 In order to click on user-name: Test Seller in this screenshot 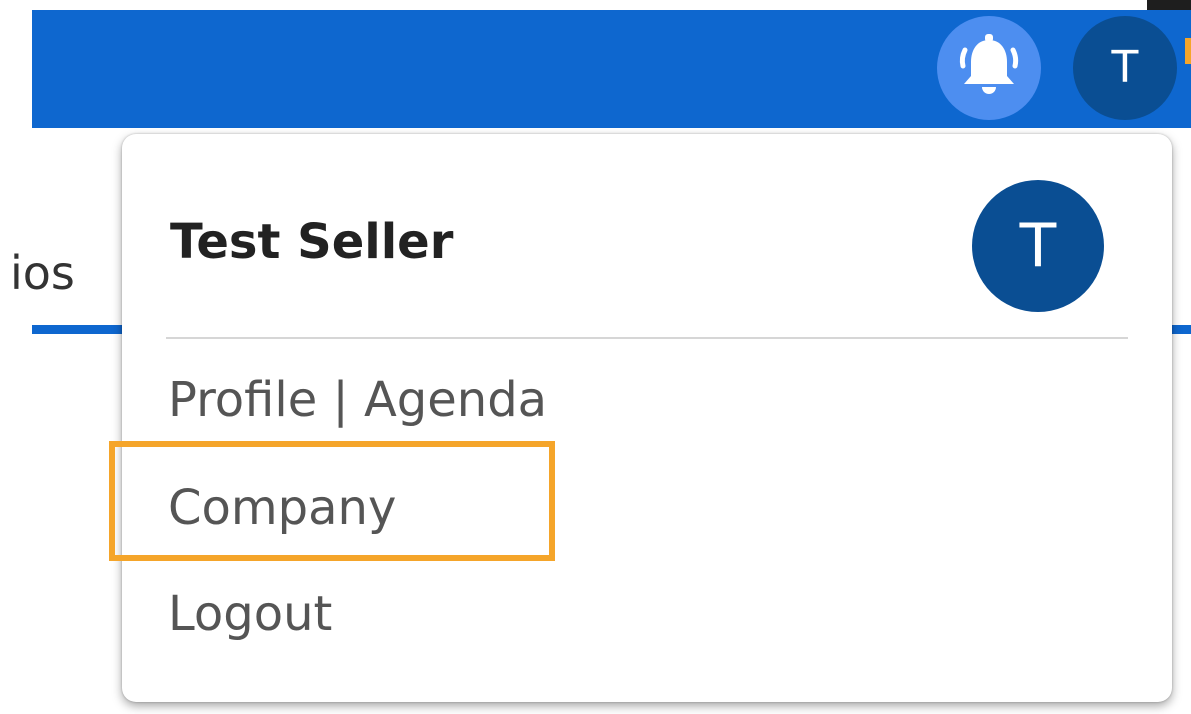, I will do `click(312, 242)`.